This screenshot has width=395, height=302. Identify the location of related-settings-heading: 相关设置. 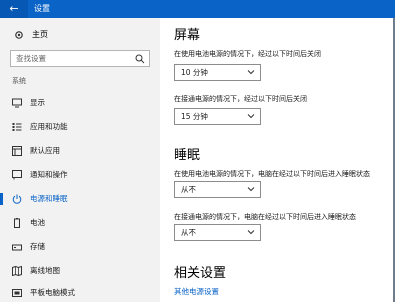
(200, 273).